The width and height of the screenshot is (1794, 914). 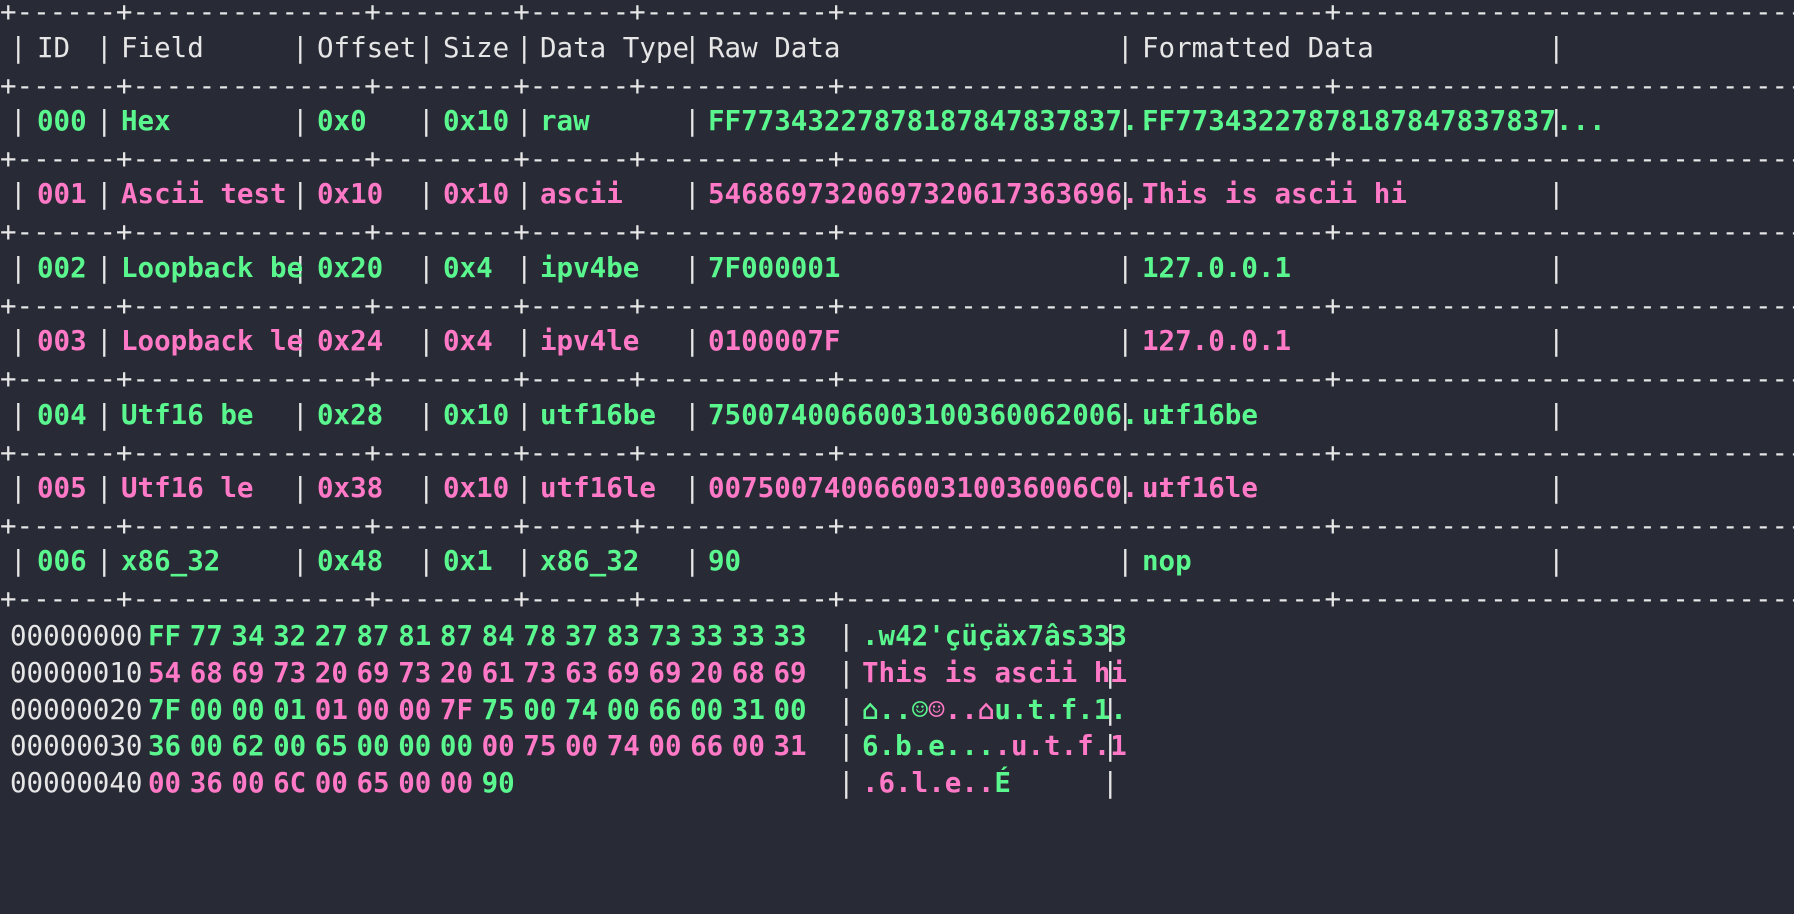 What do you see at coordinates (76, 709) in the screenshot?
I see `hexdump-offset: 00000020` at bounding box center [76, 709].